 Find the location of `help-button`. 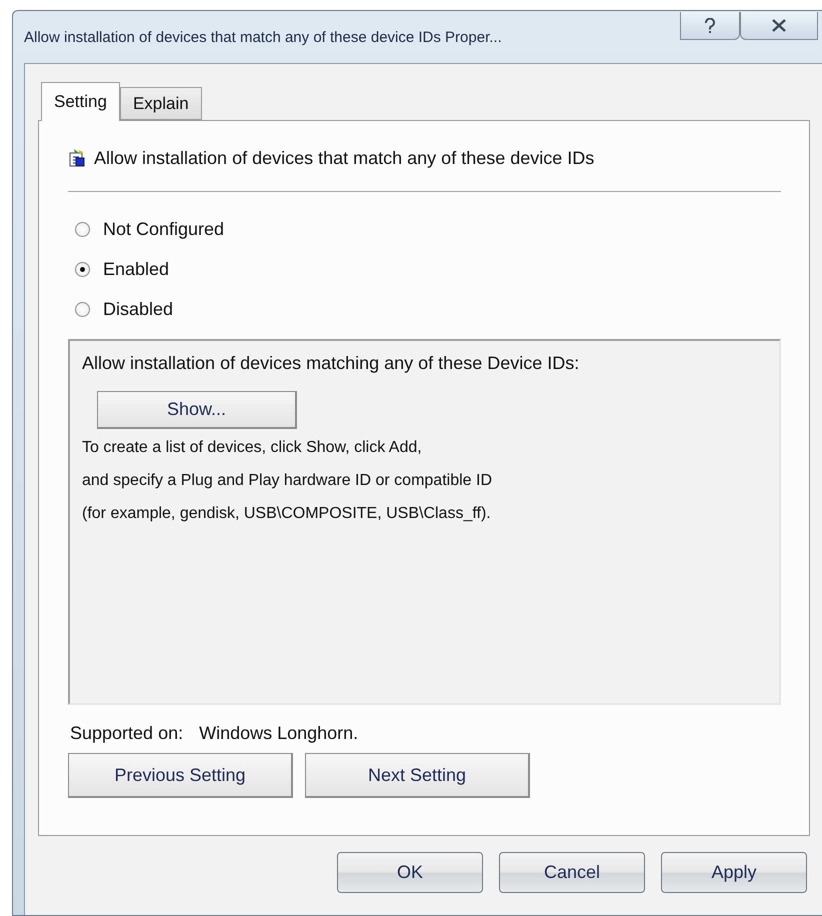

help-button is located at coordinates (710, 26).